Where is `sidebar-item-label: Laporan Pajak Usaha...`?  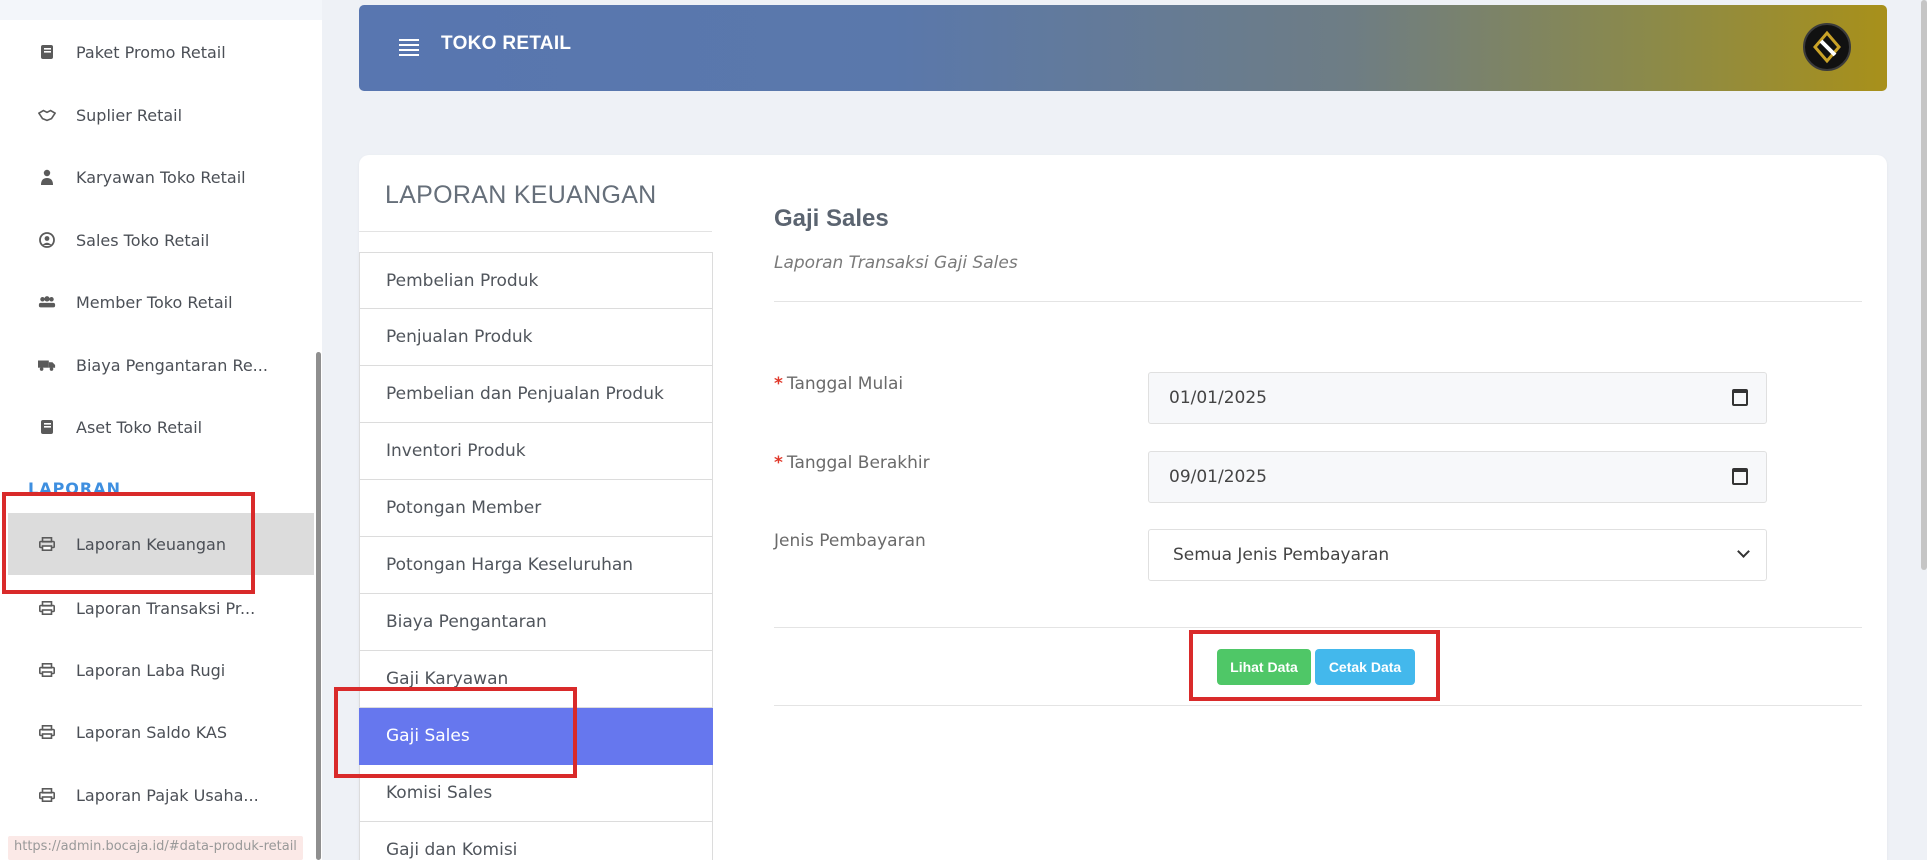 sidebar-item-label: Laporan Pajak Usaha... is located at coordinates (167, 795).